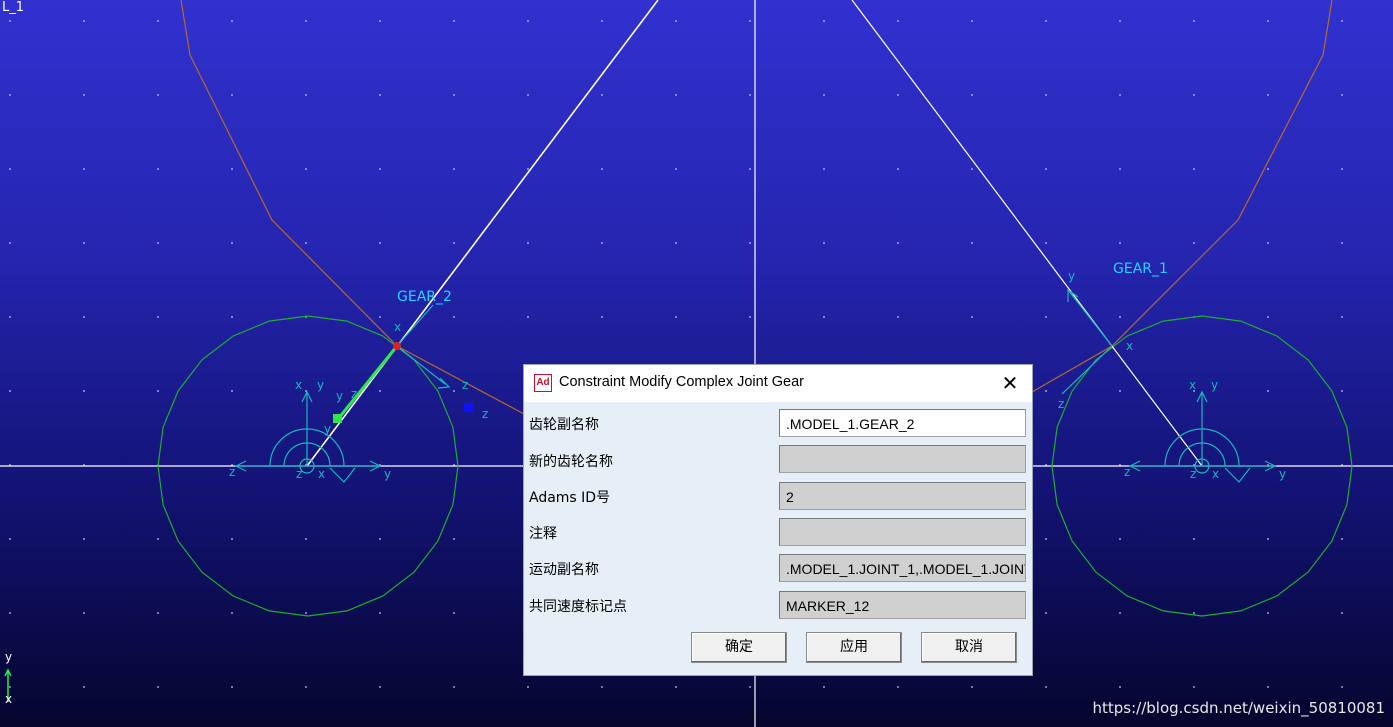 The width and height of the screenshot is (1393, 727). I want to click on apply-button: 应用, so click(854, 647).